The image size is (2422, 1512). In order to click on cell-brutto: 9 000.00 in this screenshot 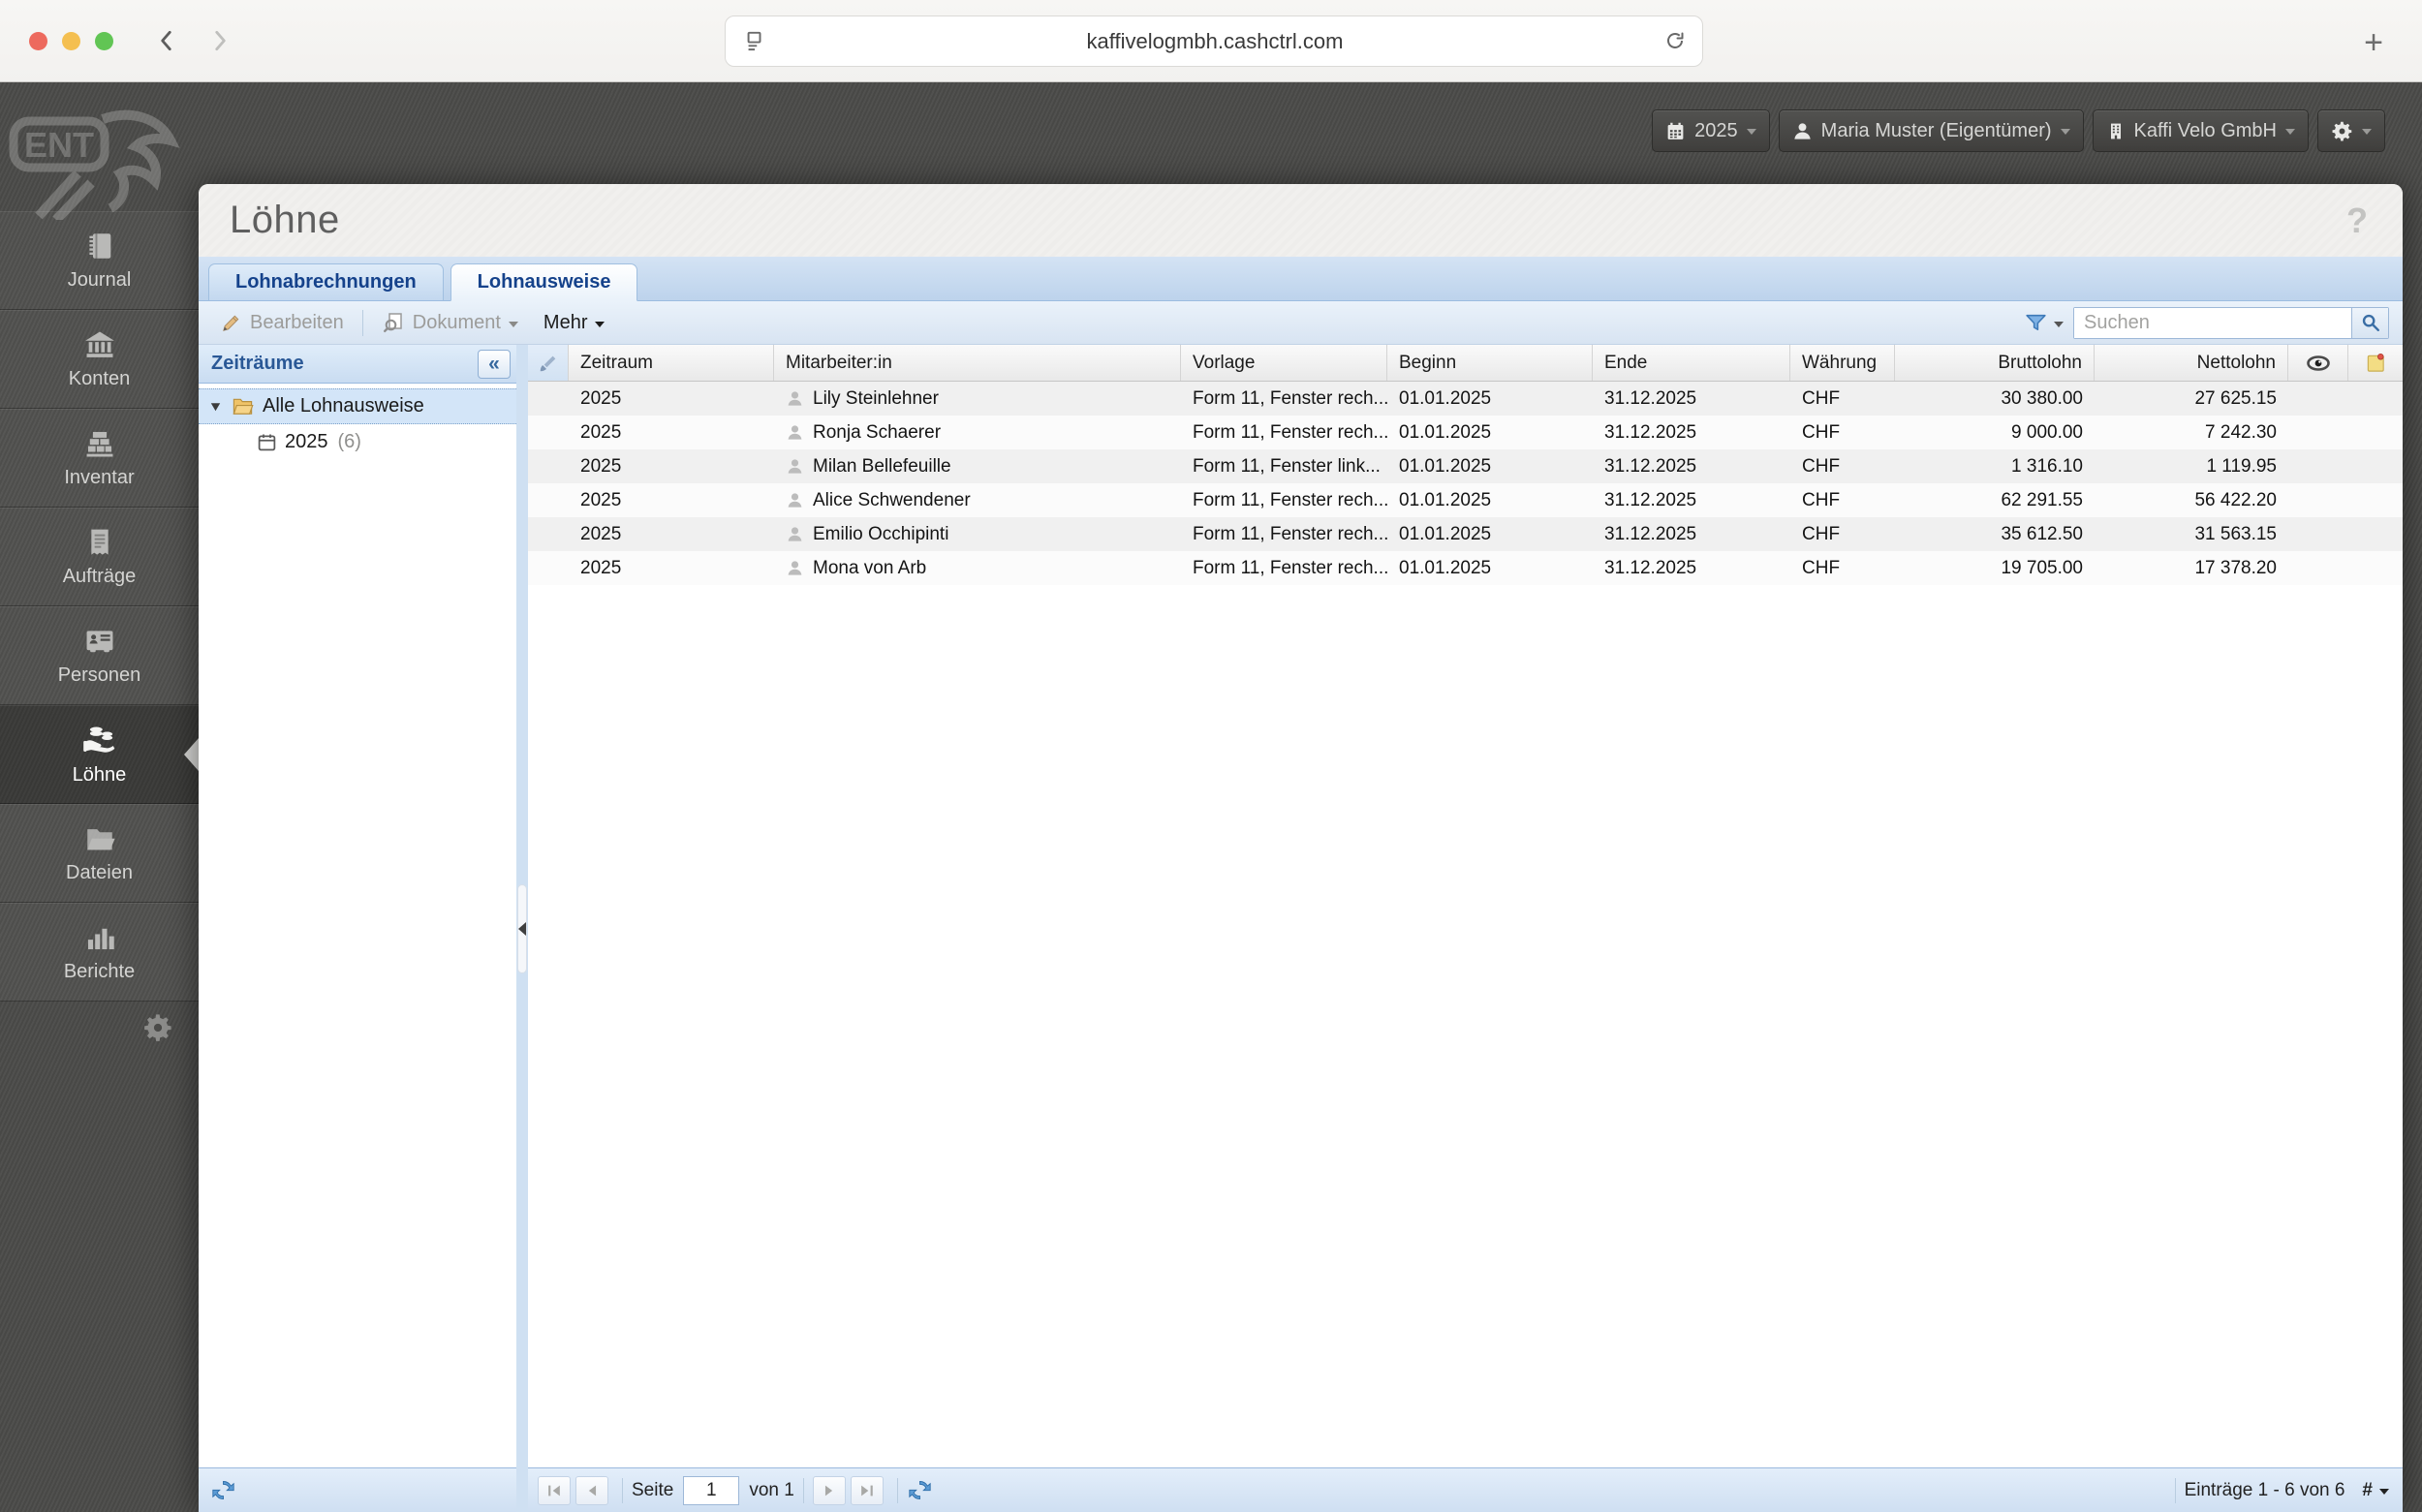, I will do `click(2047, 432)`.